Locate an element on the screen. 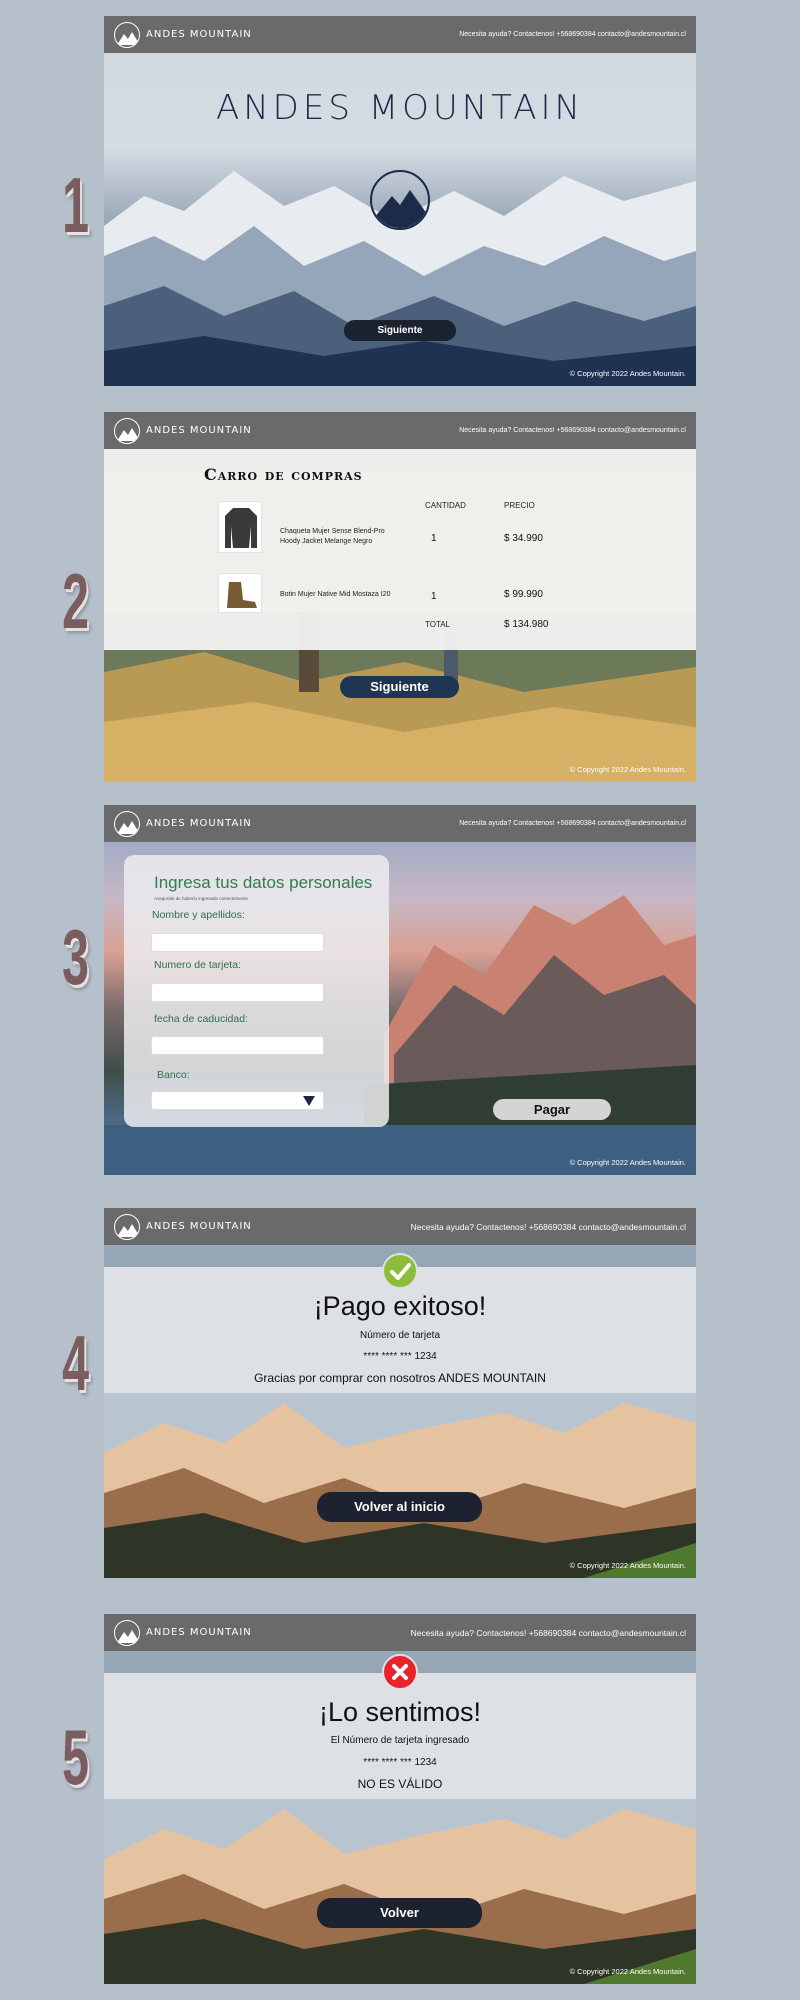  item-price: $ 99.990 is located at coordinates (523, 594).